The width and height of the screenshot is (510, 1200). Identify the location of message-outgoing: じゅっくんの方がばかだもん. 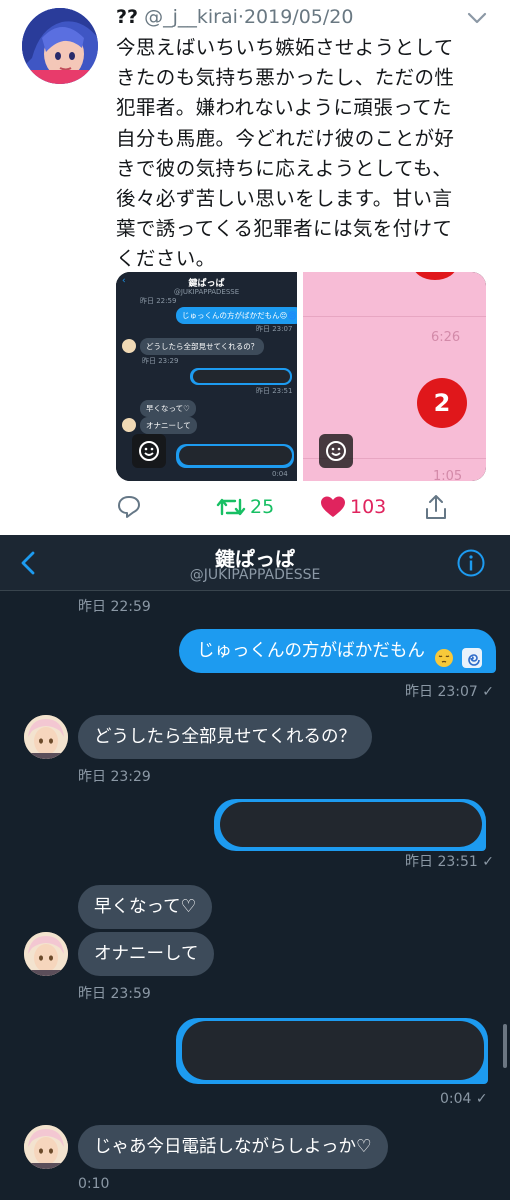
(338, 651).